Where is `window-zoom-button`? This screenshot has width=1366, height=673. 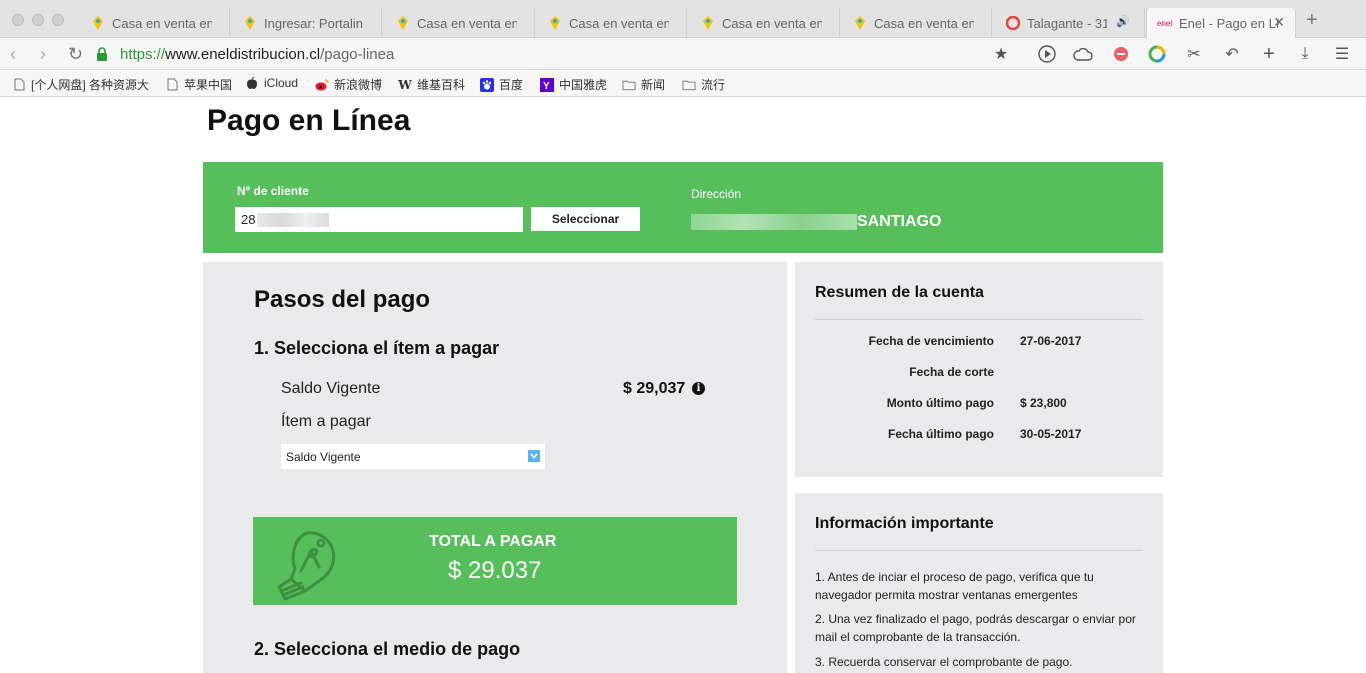 window-zoom-button is located at coordinates (58, 20).